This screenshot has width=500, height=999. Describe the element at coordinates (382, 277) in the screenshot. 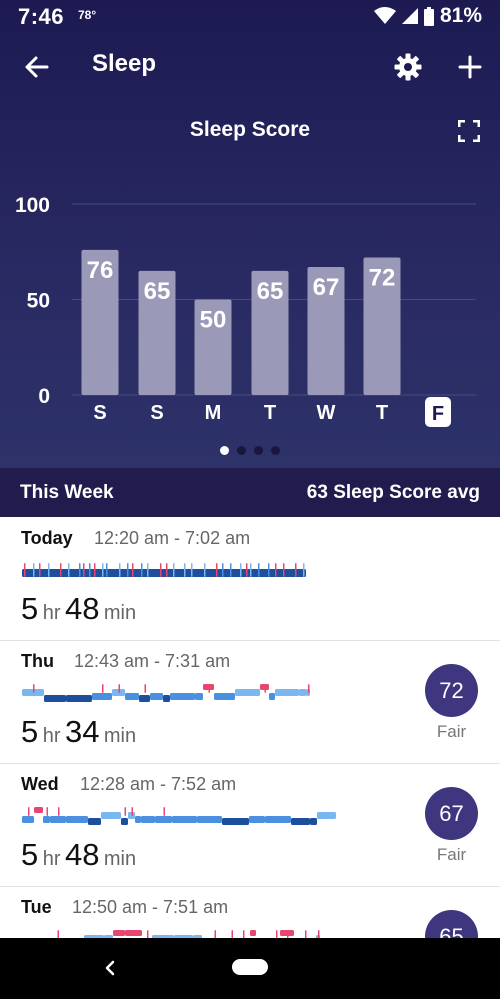

I see `bar-value-label: 72` at that location.